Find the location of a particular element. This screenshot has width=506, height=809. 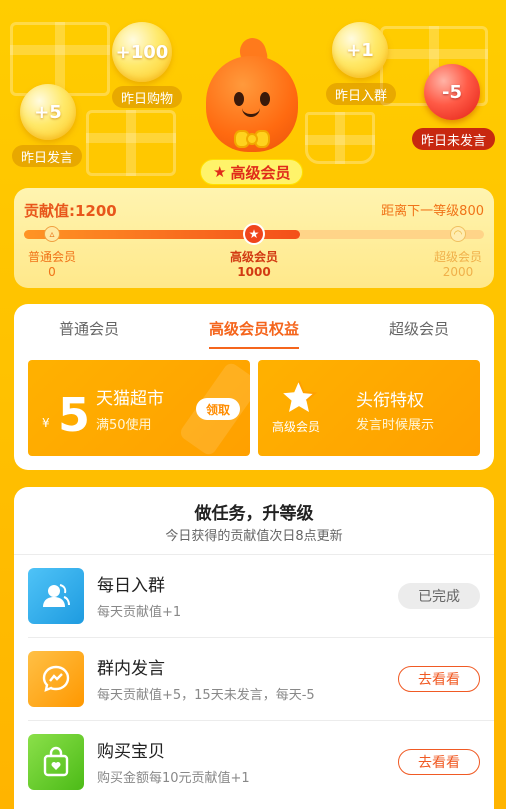

current-level-text: 高级会员 is located at coordinates (260, 172).